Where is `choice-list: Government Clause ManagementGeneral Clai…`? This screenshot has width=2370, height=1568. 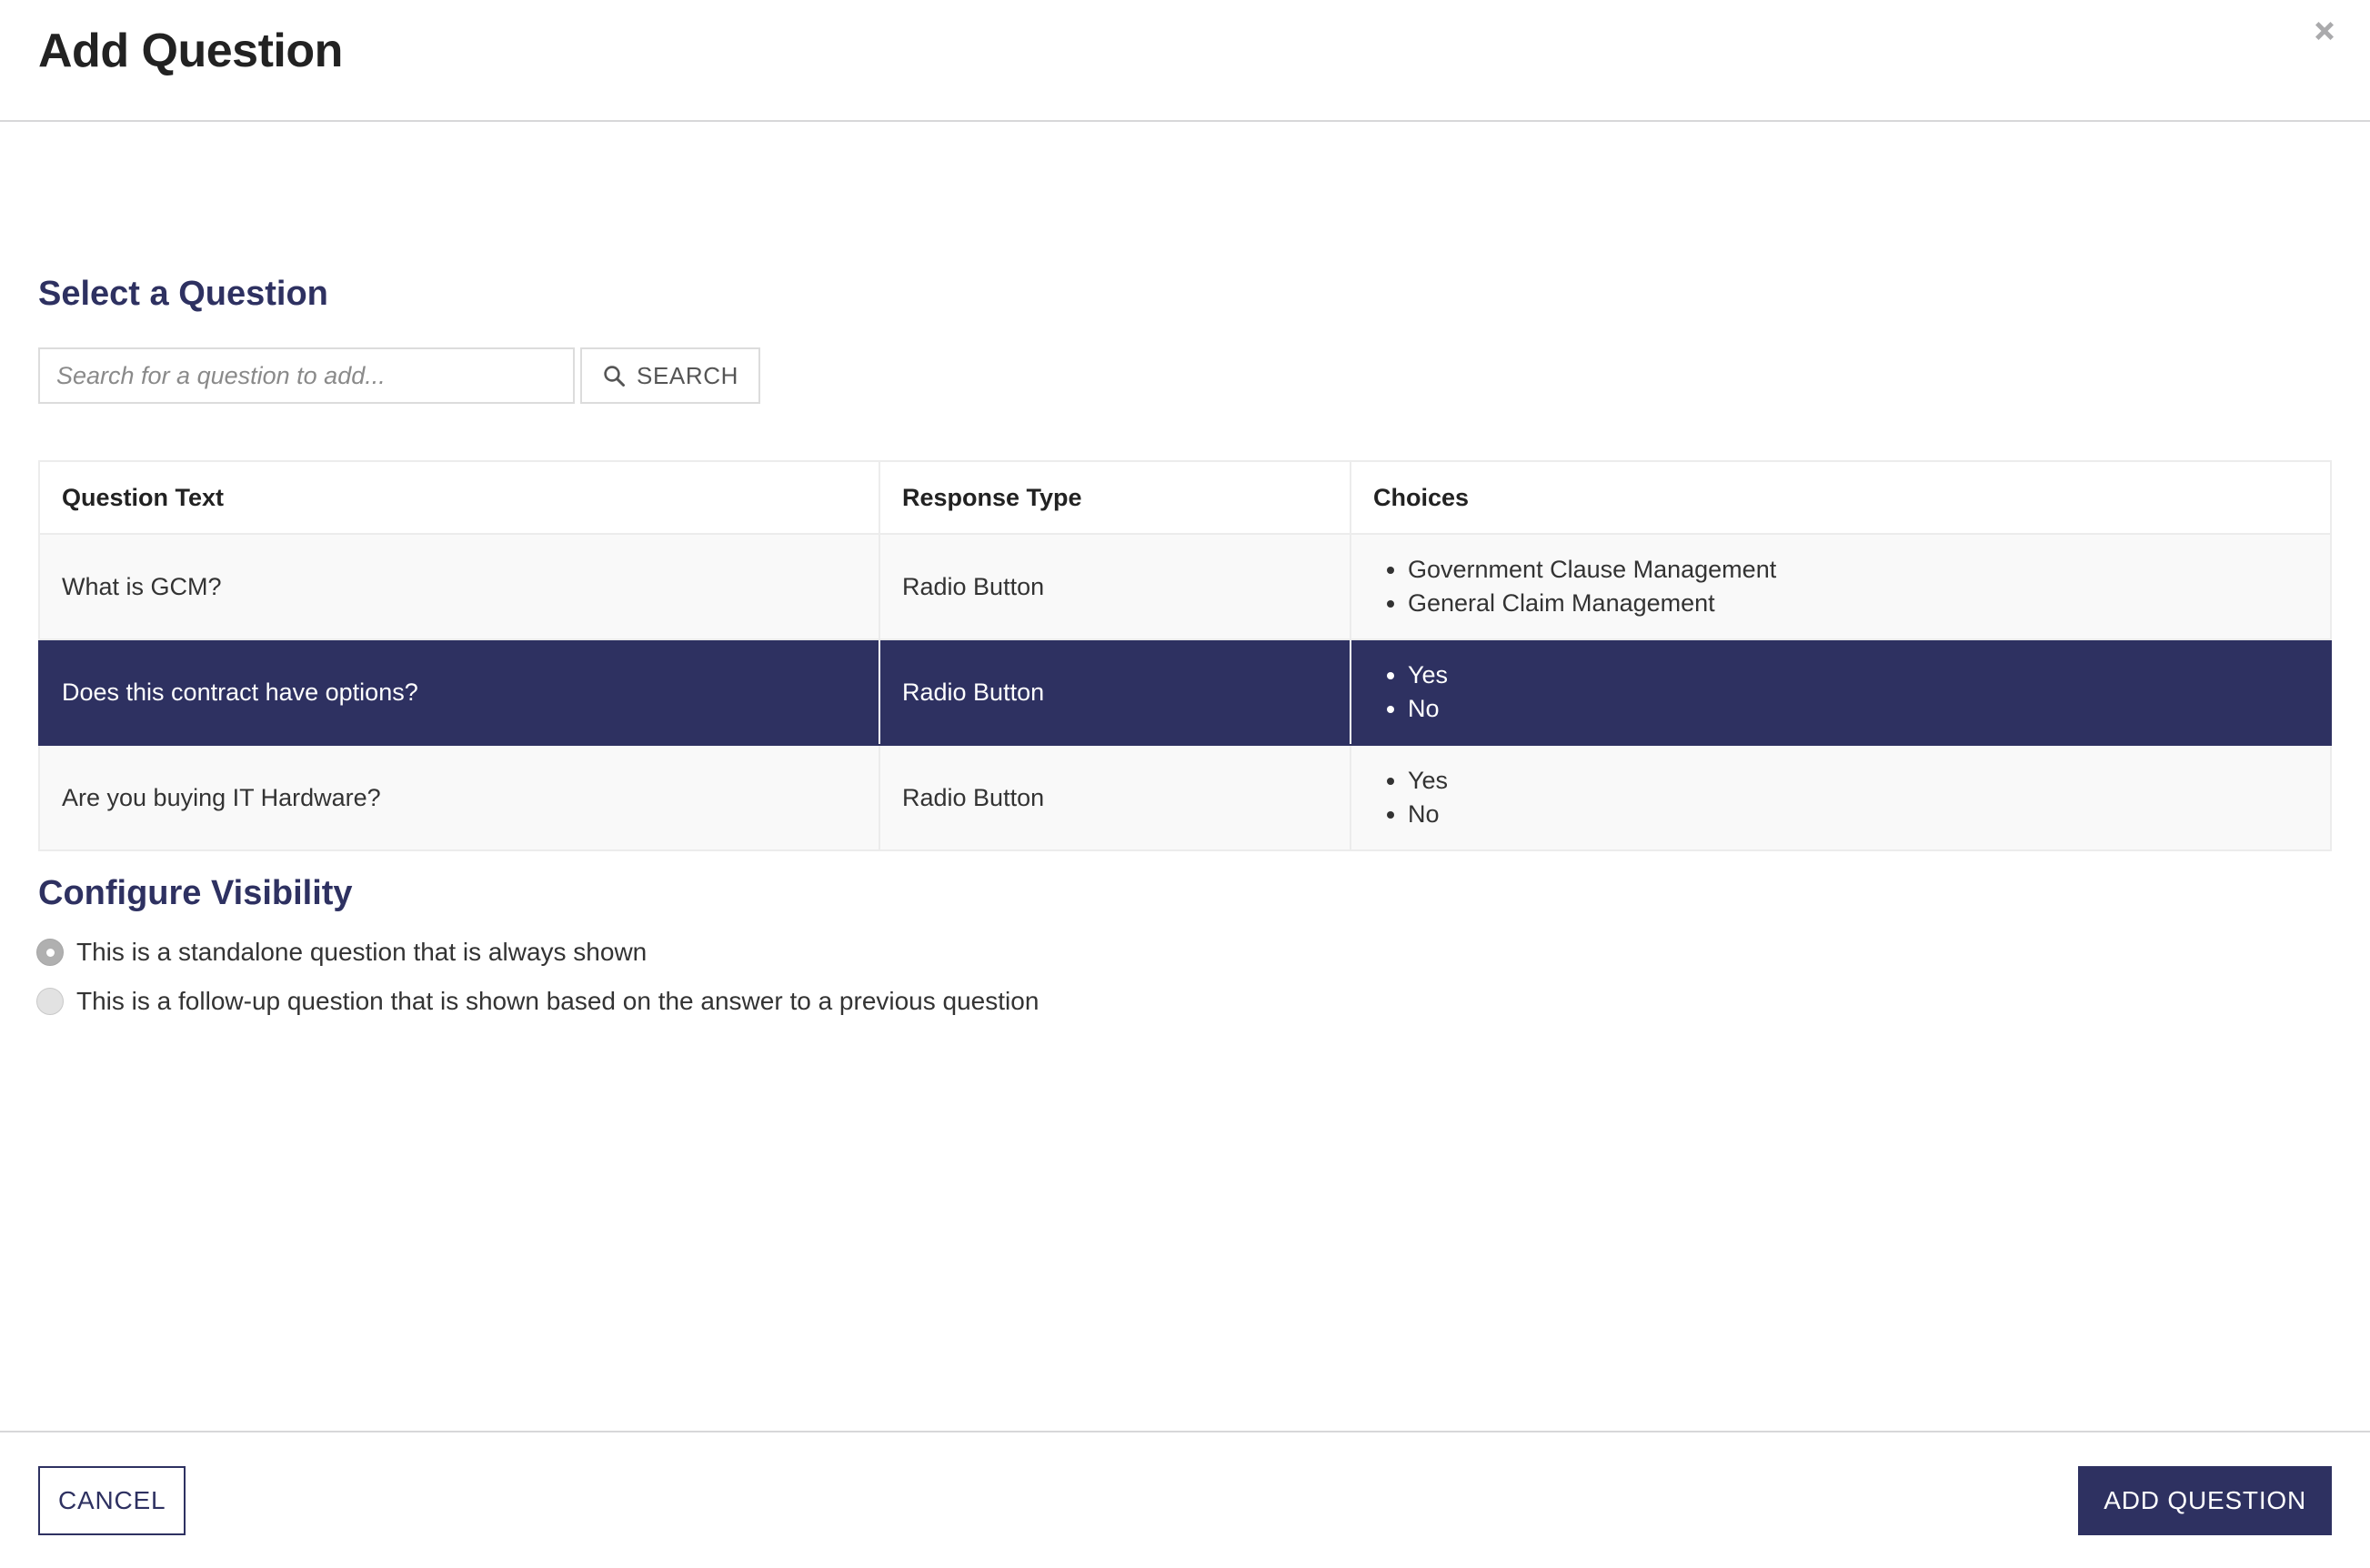 choice-list: Government Clause ManagementGeneral Clai… is located at coordinates (1840, 587).